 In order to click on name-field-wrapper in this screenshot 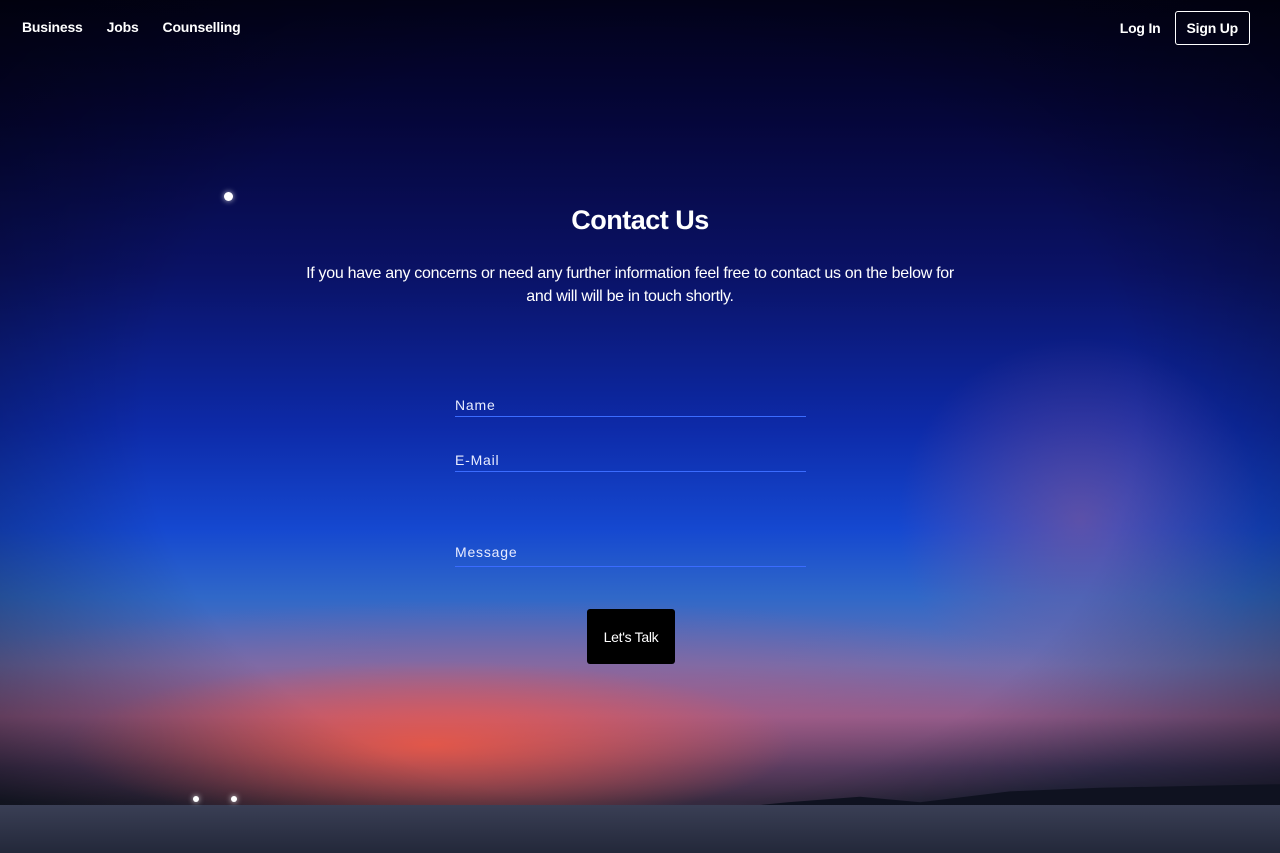, I will do `click(630, 407)`.